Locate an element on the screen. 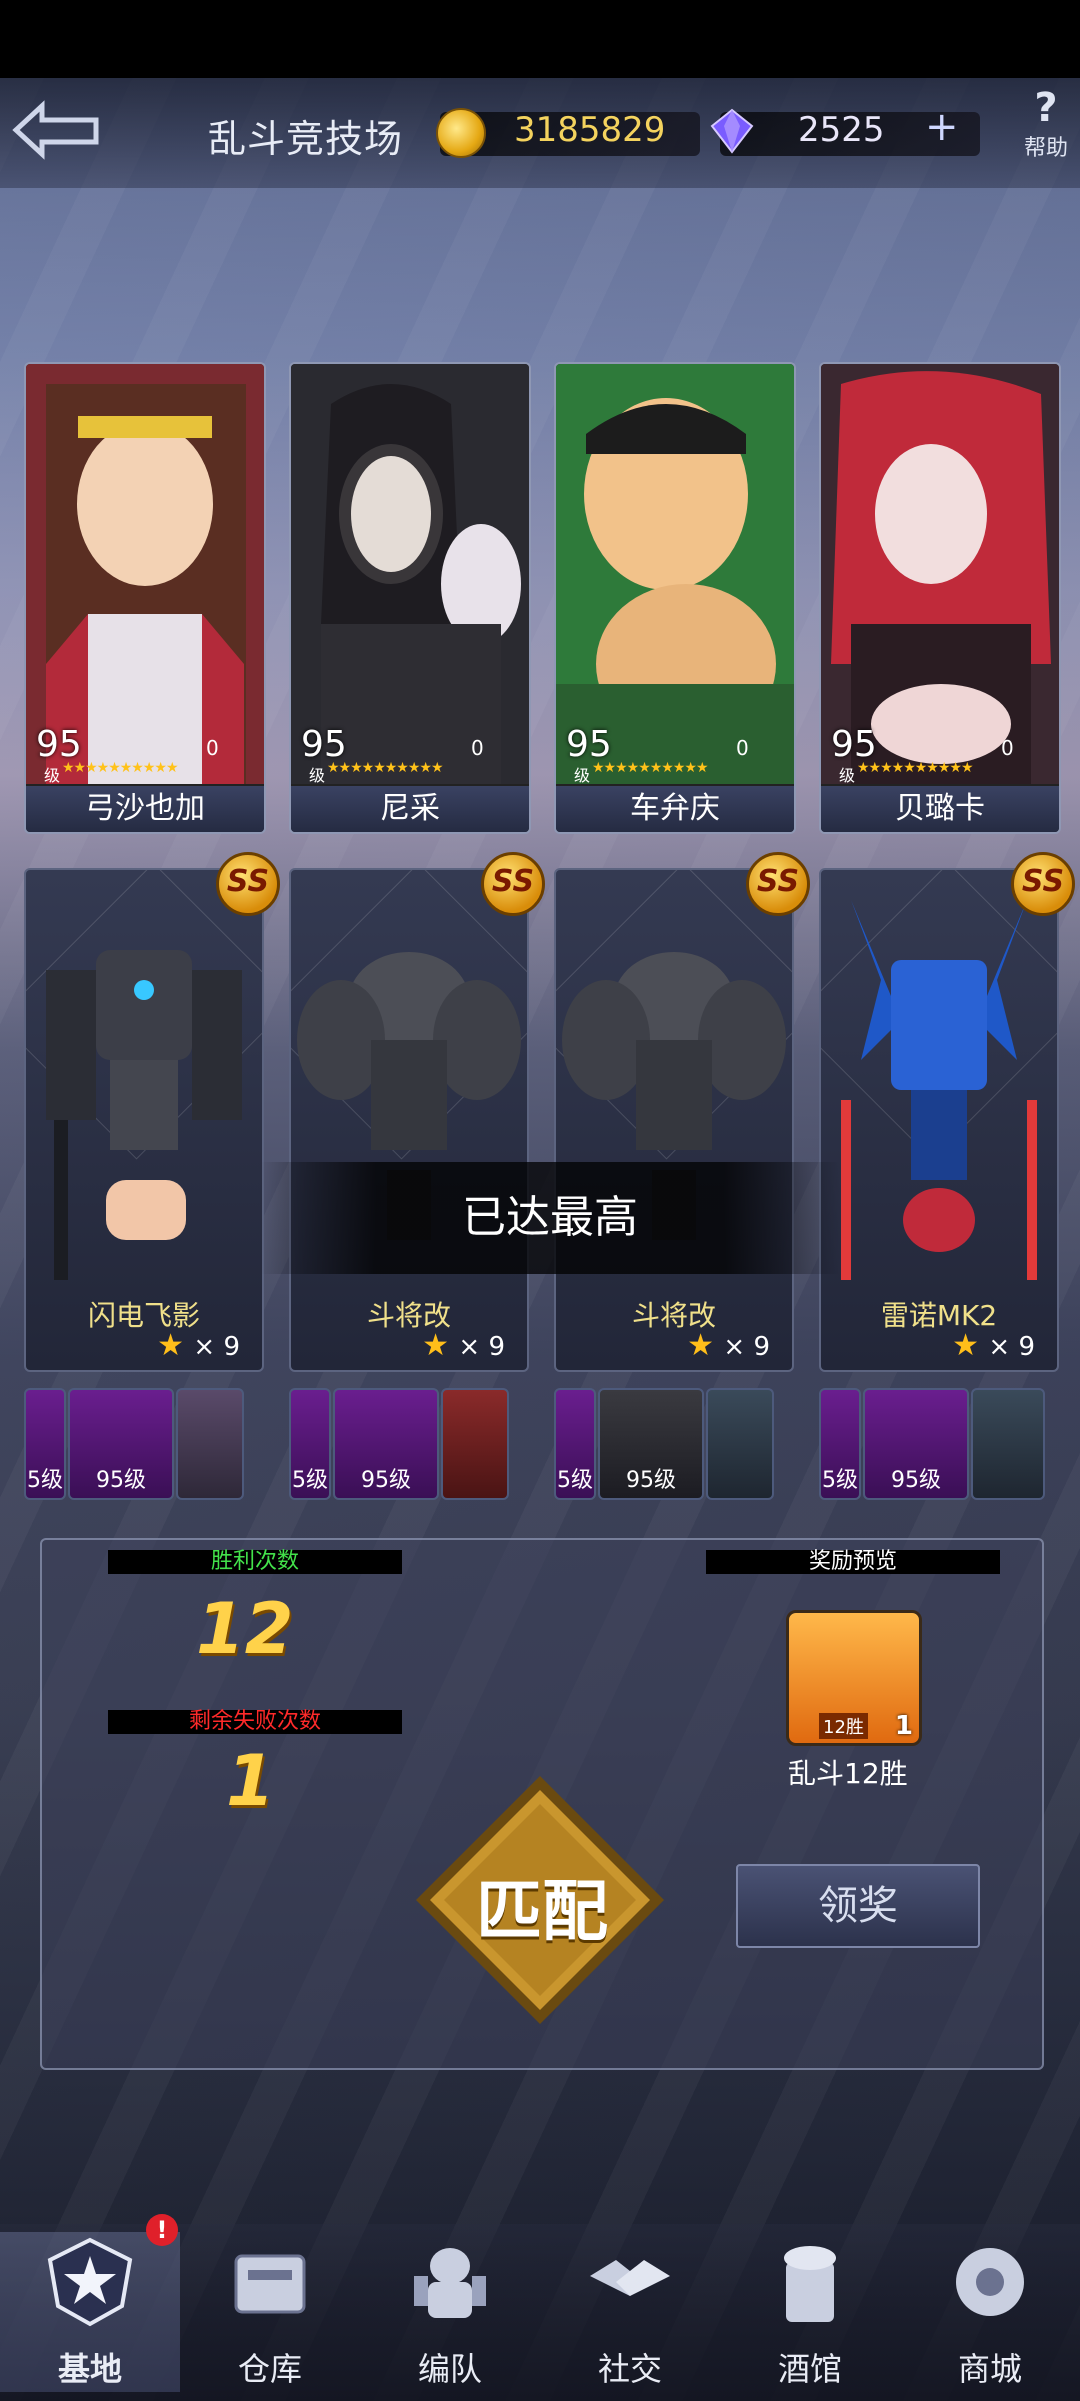 The height and width of the screenshot is (2401, 1080). gold-coin-icon is located at coordinates (461, 133).